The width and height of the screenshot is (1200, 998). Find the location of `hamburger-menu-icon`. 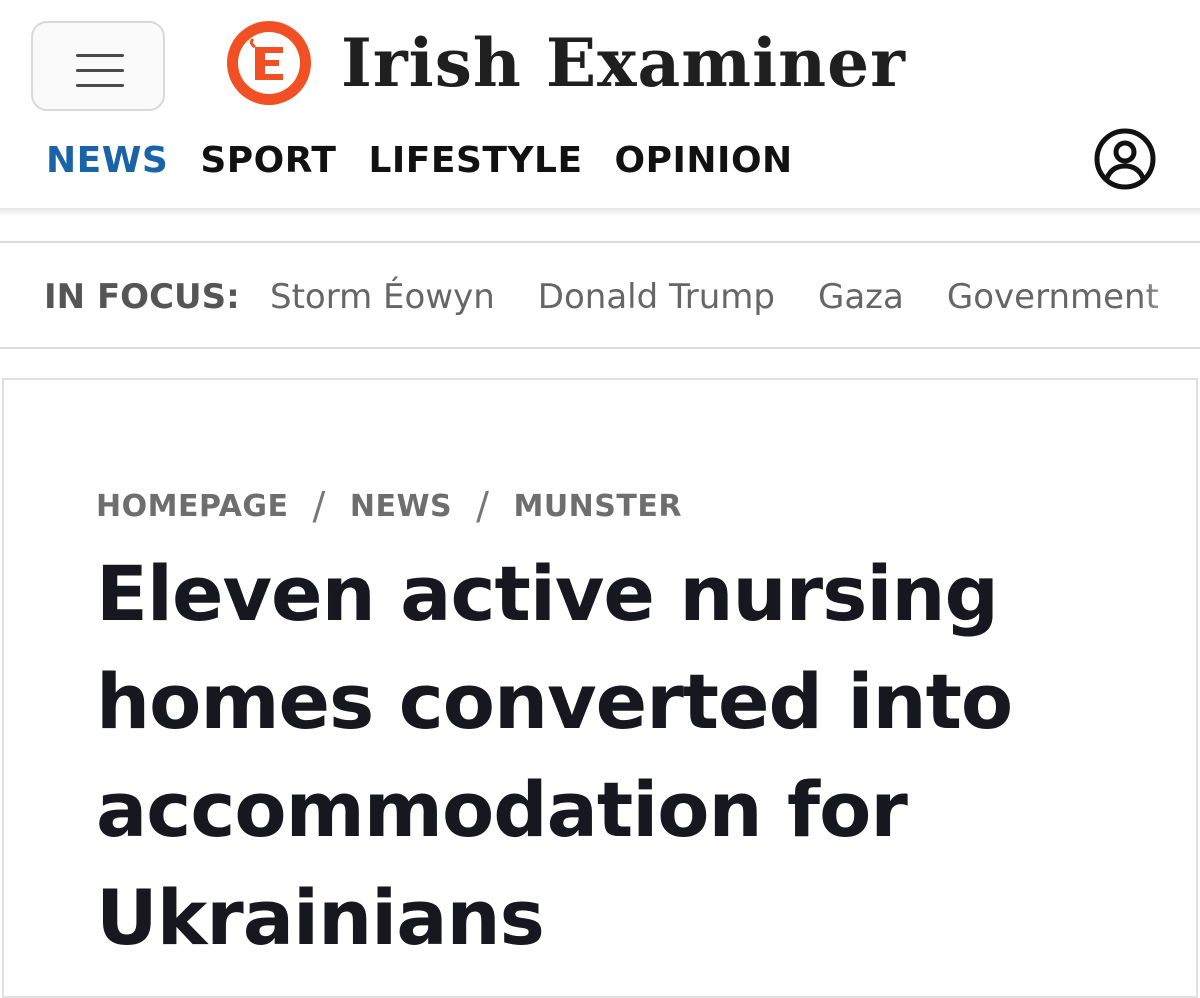

hamburger-menu-icon is located at coordinates (100, 55).